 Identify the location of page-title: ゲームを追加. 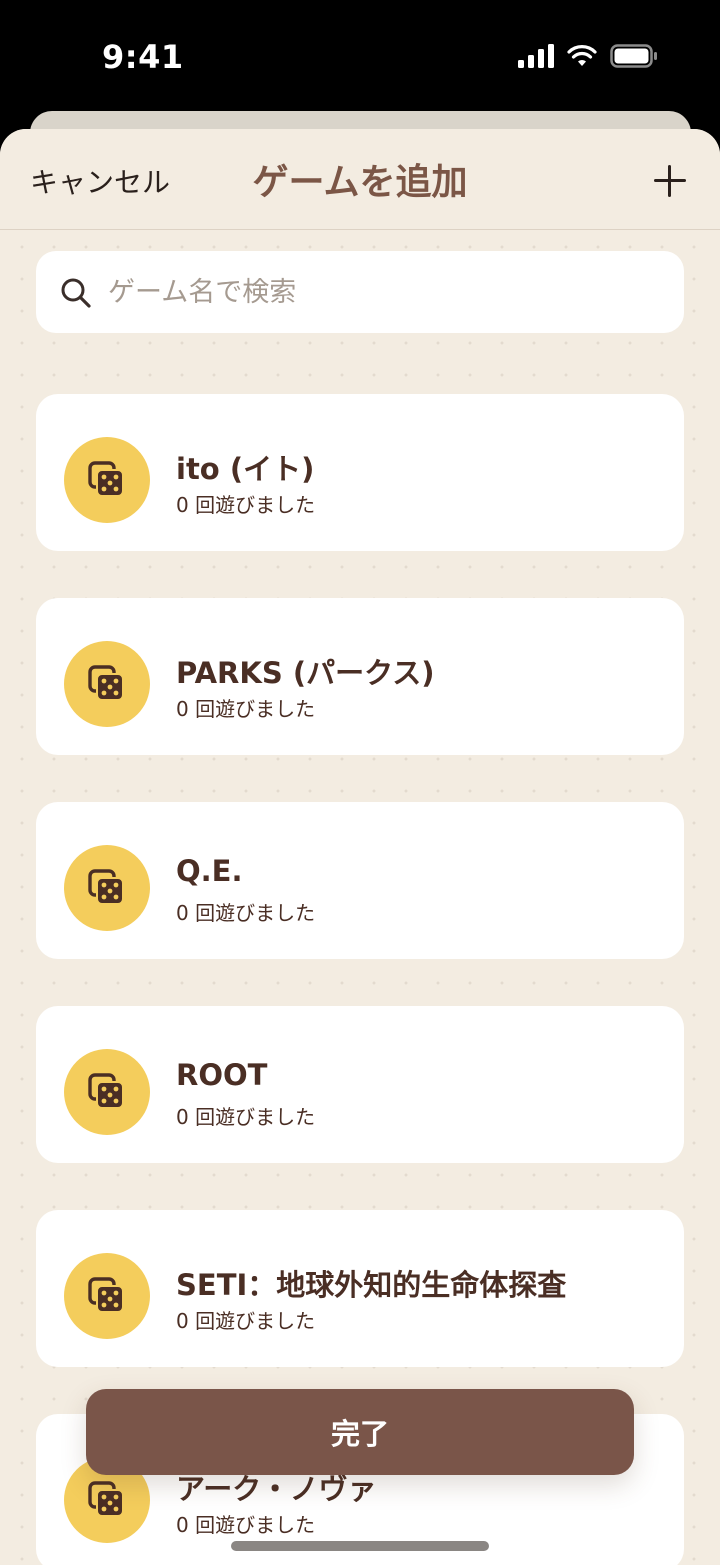
(360, 182).